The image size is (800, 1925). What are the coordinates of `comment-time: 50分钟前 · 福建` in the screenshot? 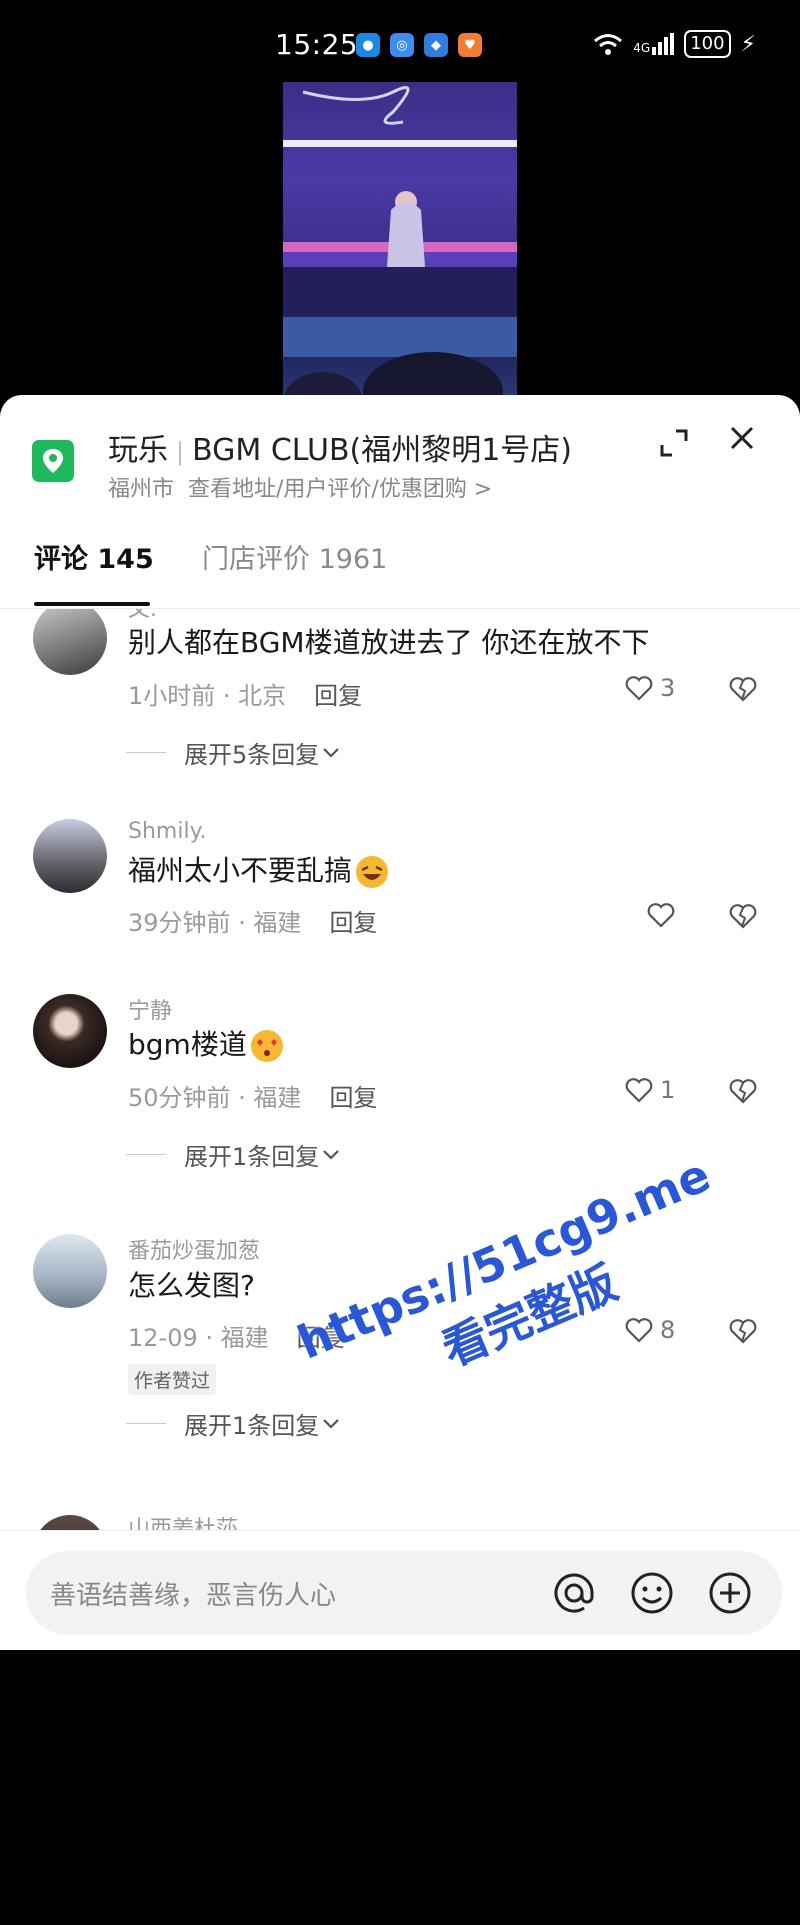 It's located at (215, 1098).